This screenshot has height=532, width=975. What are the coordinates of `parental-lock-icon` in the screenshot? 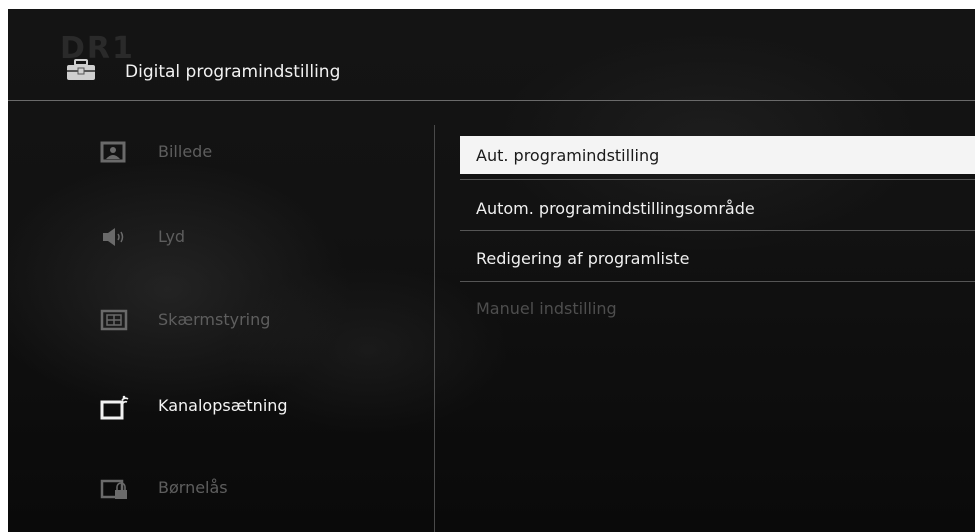 It's located at (115, 488).